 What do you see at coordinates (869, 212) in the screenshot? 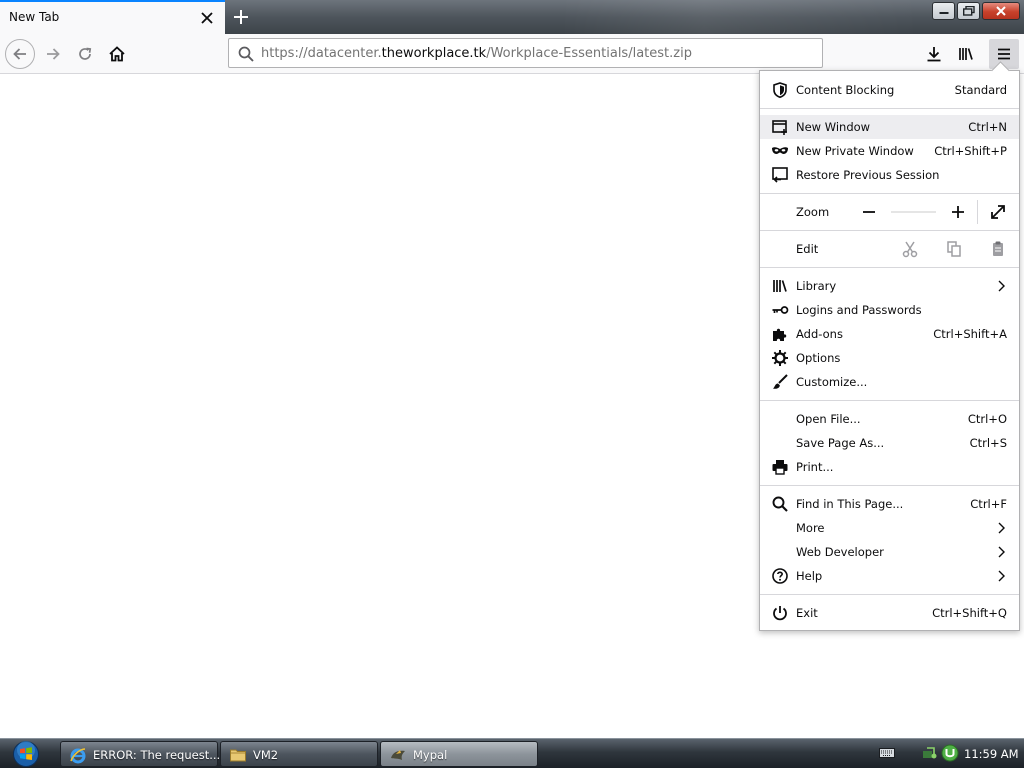
I see `zoom-out-button` at bounding box center [869, 212].